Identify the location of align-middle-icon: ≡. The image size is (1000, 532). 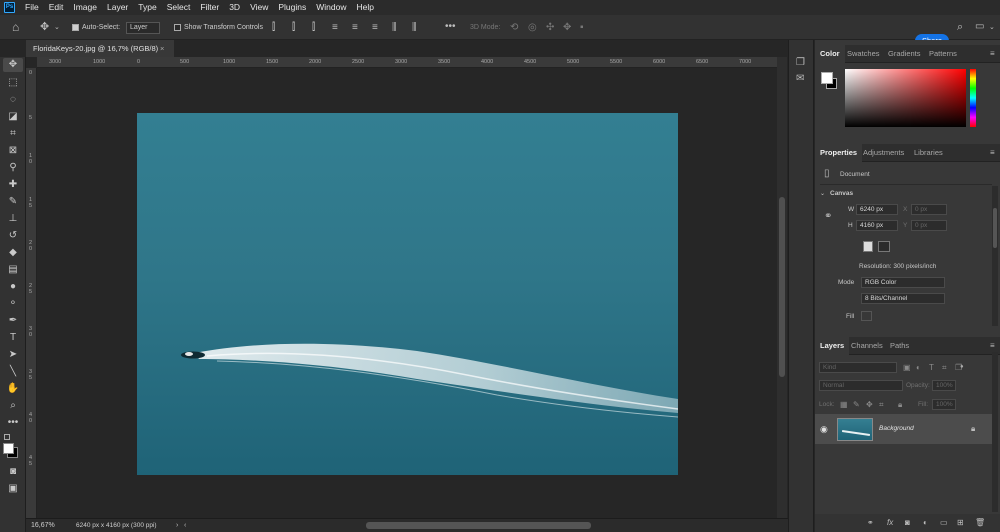
(355, 28).